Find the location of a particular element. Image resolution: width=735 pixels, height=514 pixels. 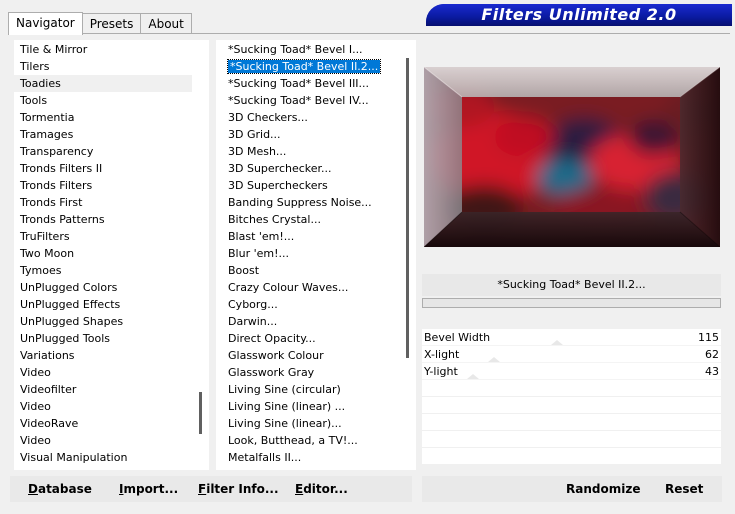

filter-item: 3D Supercheckers is located at coordinates (310, 185).